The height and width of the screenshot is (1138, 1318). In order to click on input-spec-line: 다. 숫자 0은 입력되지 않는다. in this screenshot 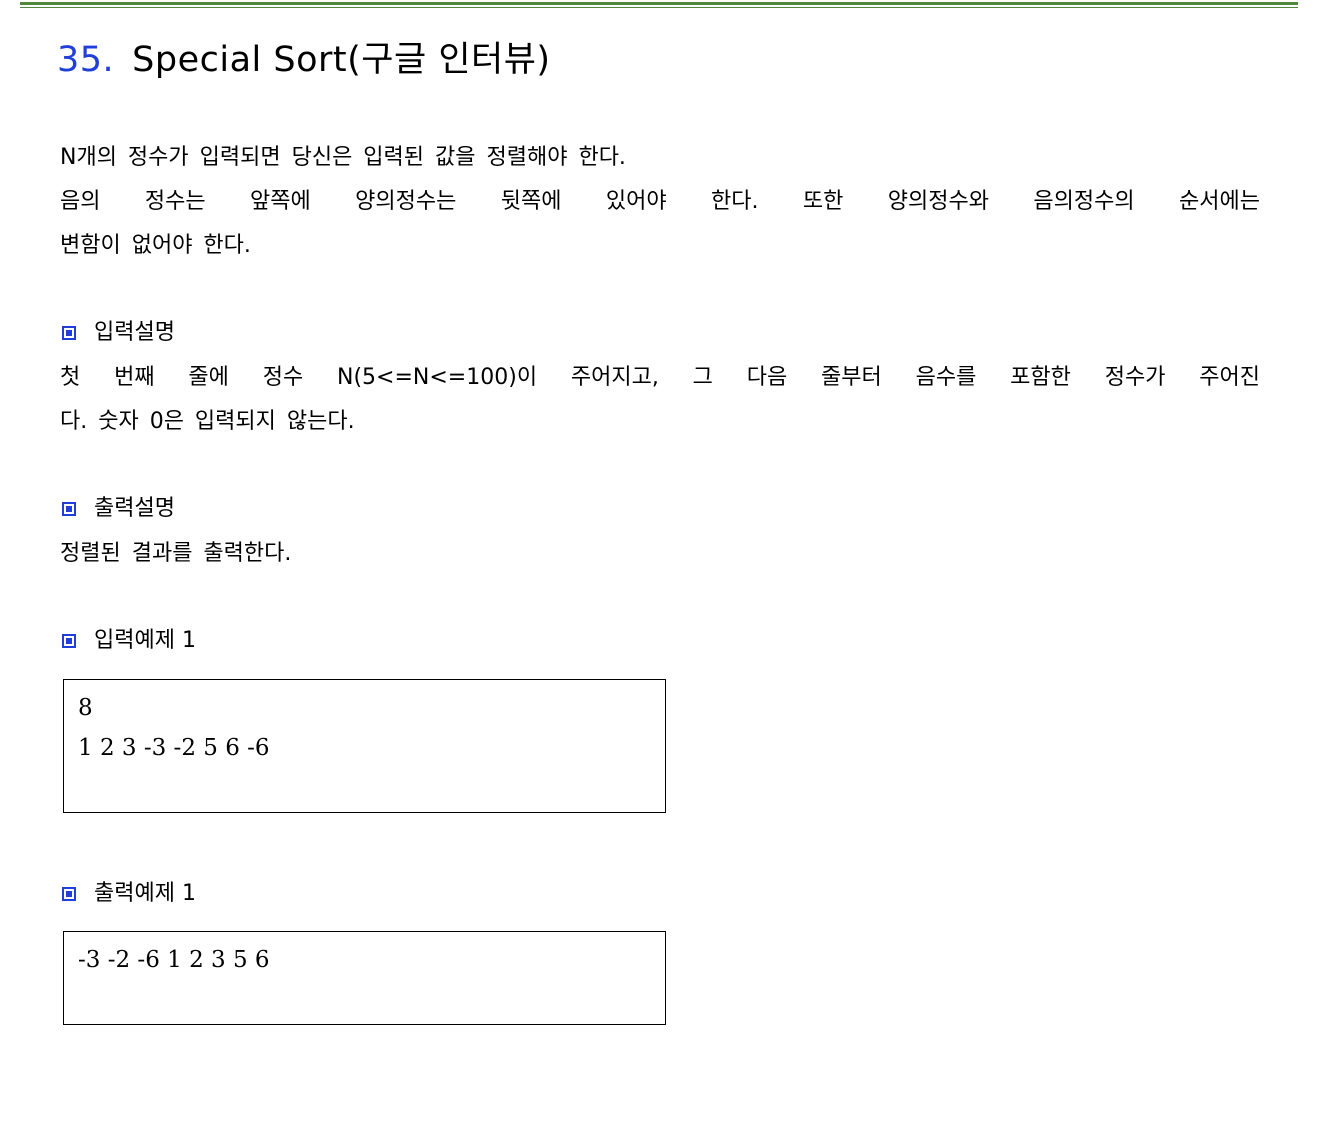, I will do `click(207, 421)`.